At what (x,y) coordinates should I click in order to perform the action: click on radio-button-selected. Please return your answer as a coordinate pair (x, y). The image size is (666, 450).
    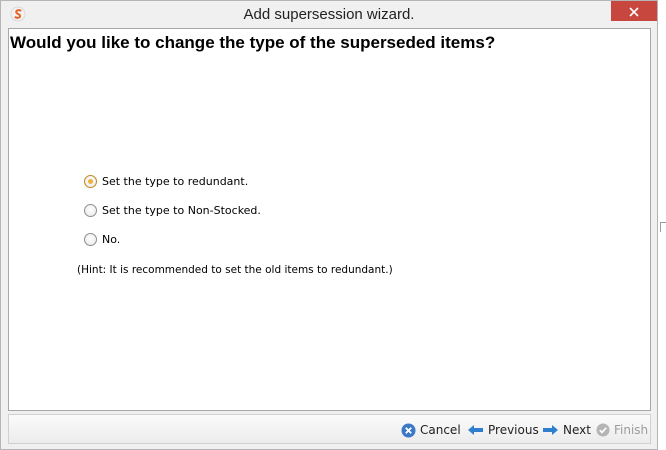
    Looking at the image, I should click on (90, 181).